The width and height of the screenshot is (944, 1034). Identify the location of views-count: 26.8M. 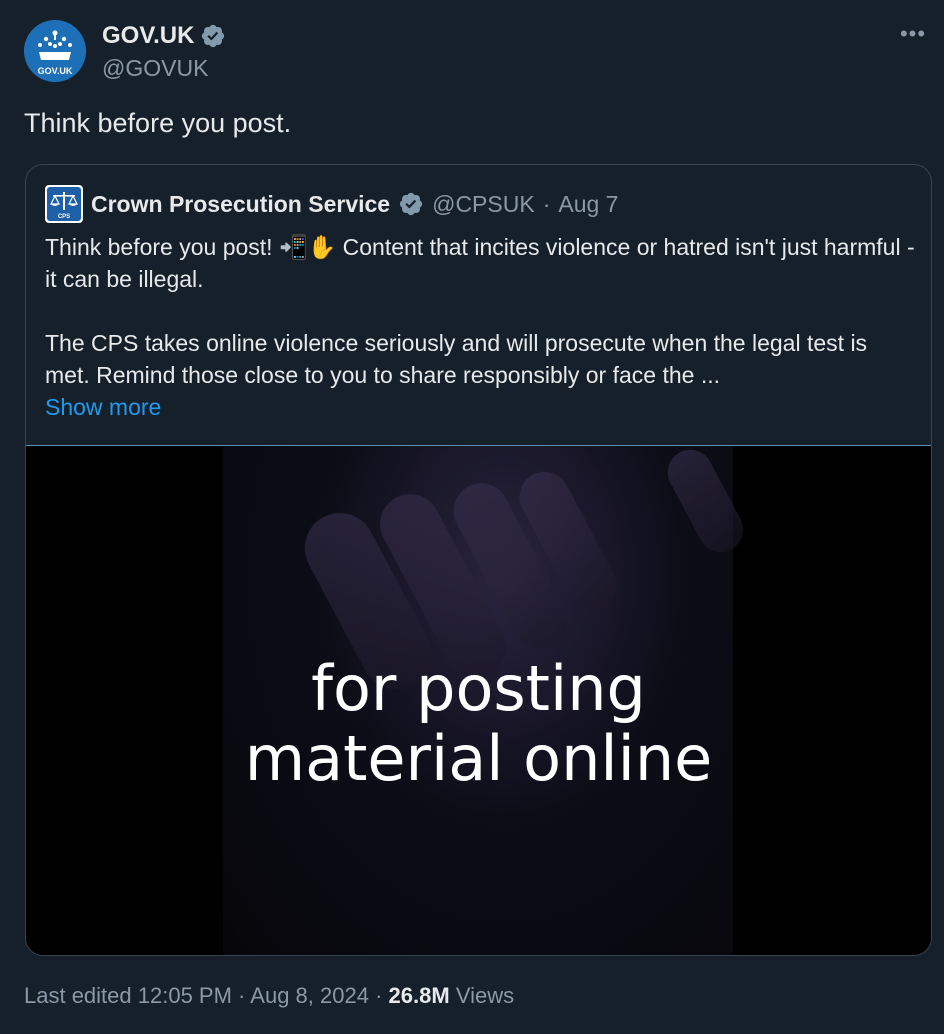
(419, 995).